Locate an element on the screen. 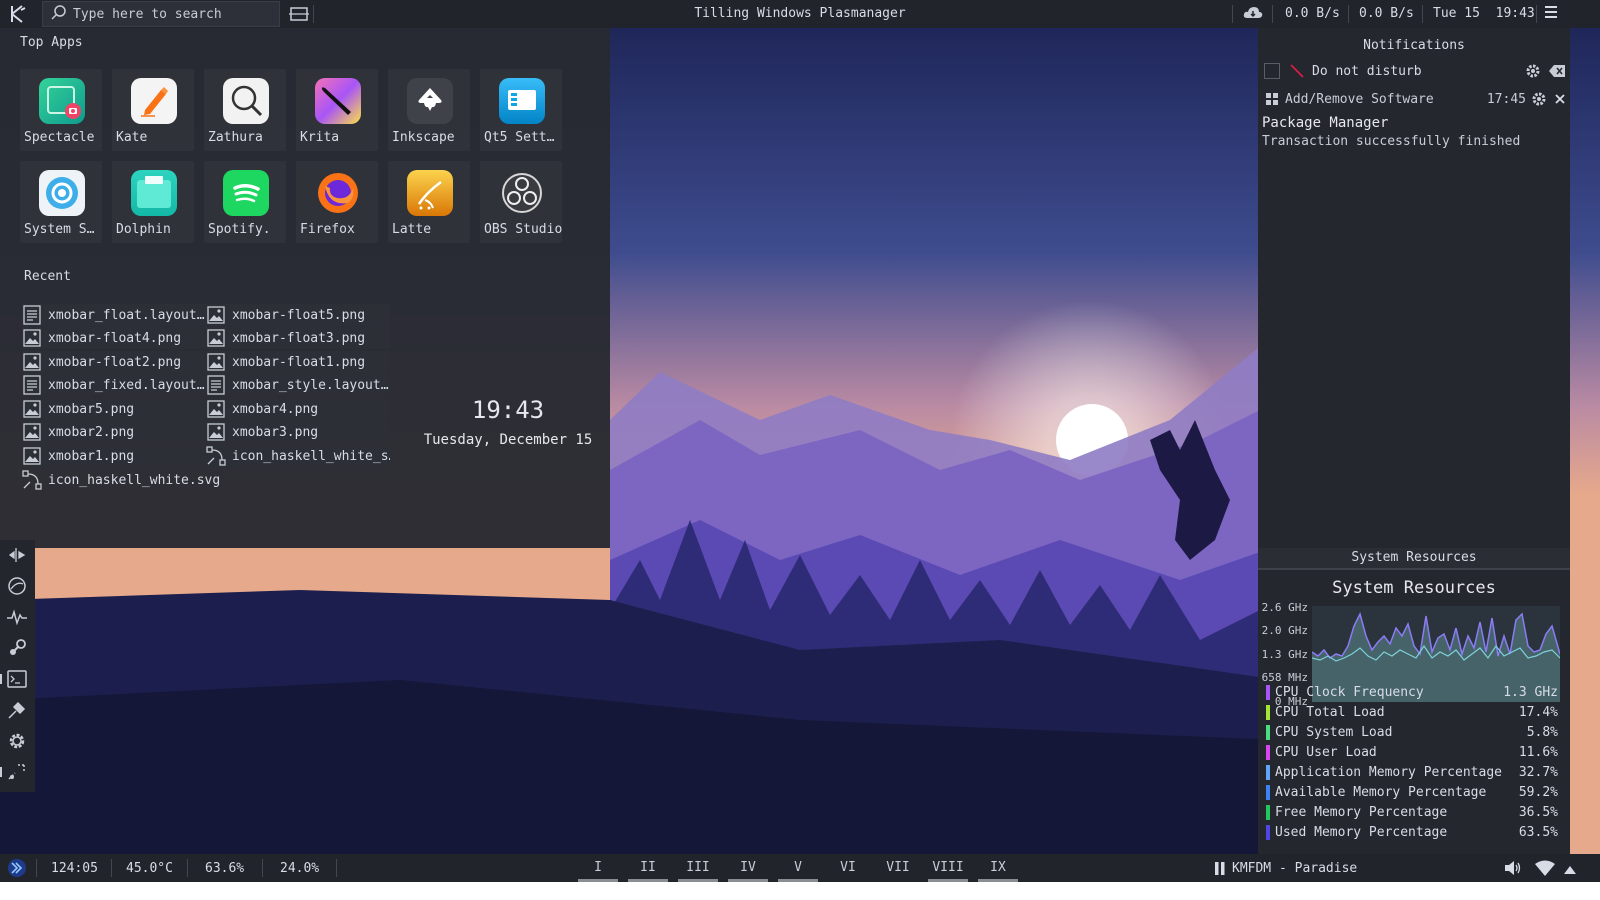 This screenshot has width=1600, height=900. search-input is located at coordinates (173, 14).